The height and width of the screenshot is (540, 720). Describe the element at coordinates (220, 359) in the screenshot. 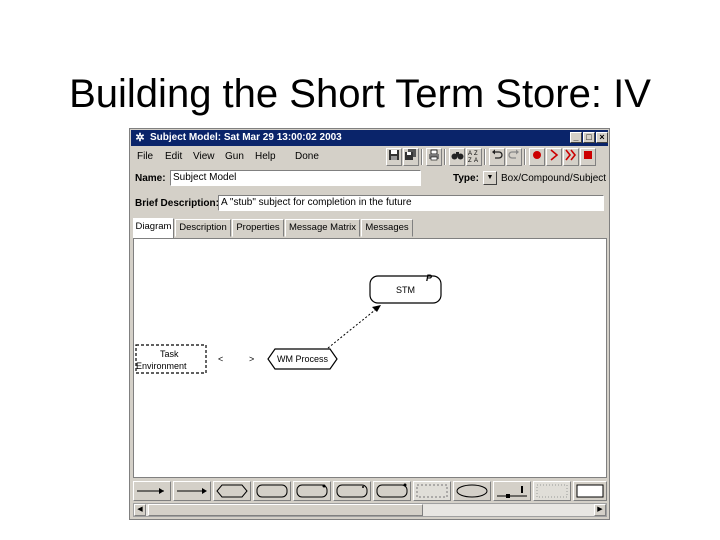

I see `input-port-arrow: <` at that location.